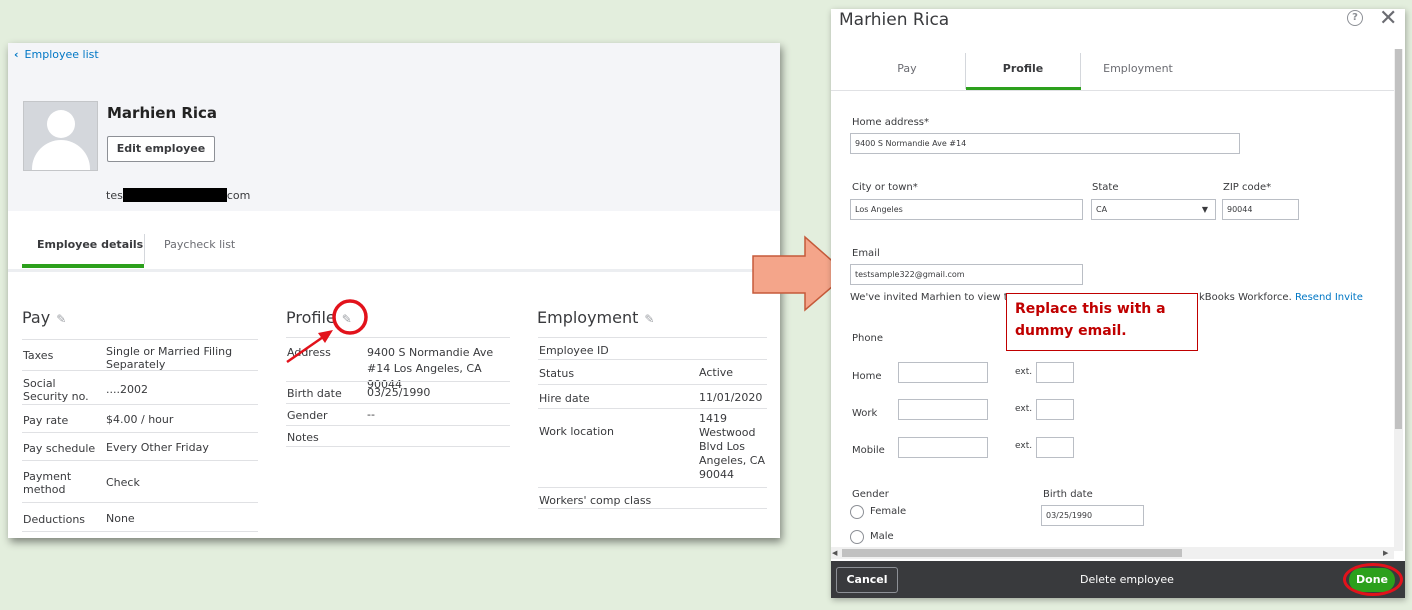 The width and height of the screenshot is (1412, 610). I want to click on horizontal-scrollbar: ◀ ▶, so click(1112, 553).